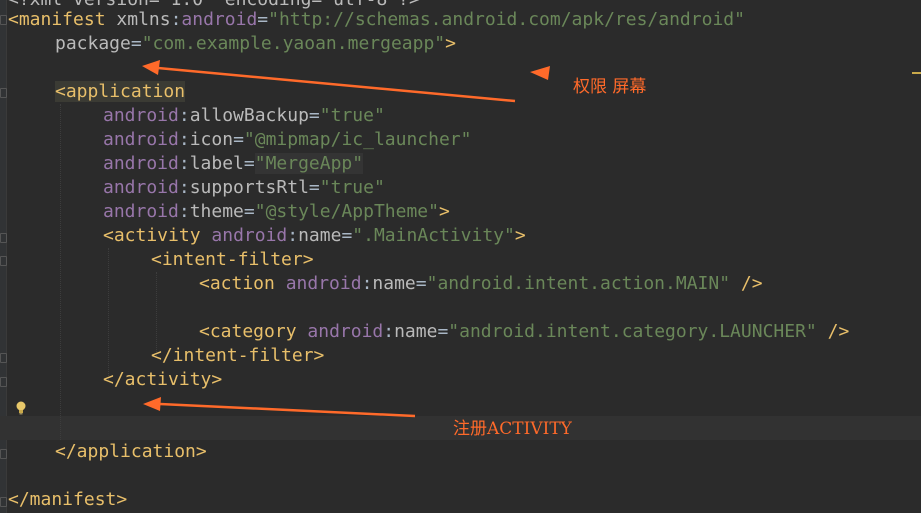  I want to click on annotation-permissions-screen: 权限 屏幕, so click(610, 87).